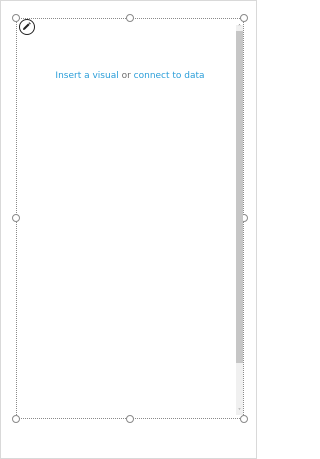 The height and width of the screenshot is (459, 320). Describe the element at coordinates (239, 197) in the screenshot. I see `scrollbar-thumb` at that location.